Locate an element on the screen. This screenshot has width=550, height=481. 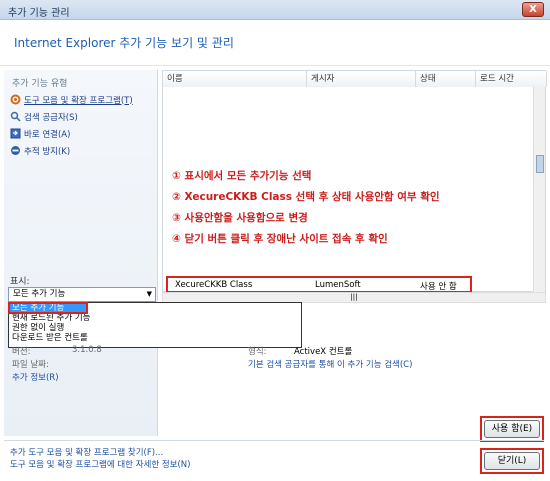
instruction-step: ① 표시에서 모든 추가기능 선택 is located at coordinates (242, 176).